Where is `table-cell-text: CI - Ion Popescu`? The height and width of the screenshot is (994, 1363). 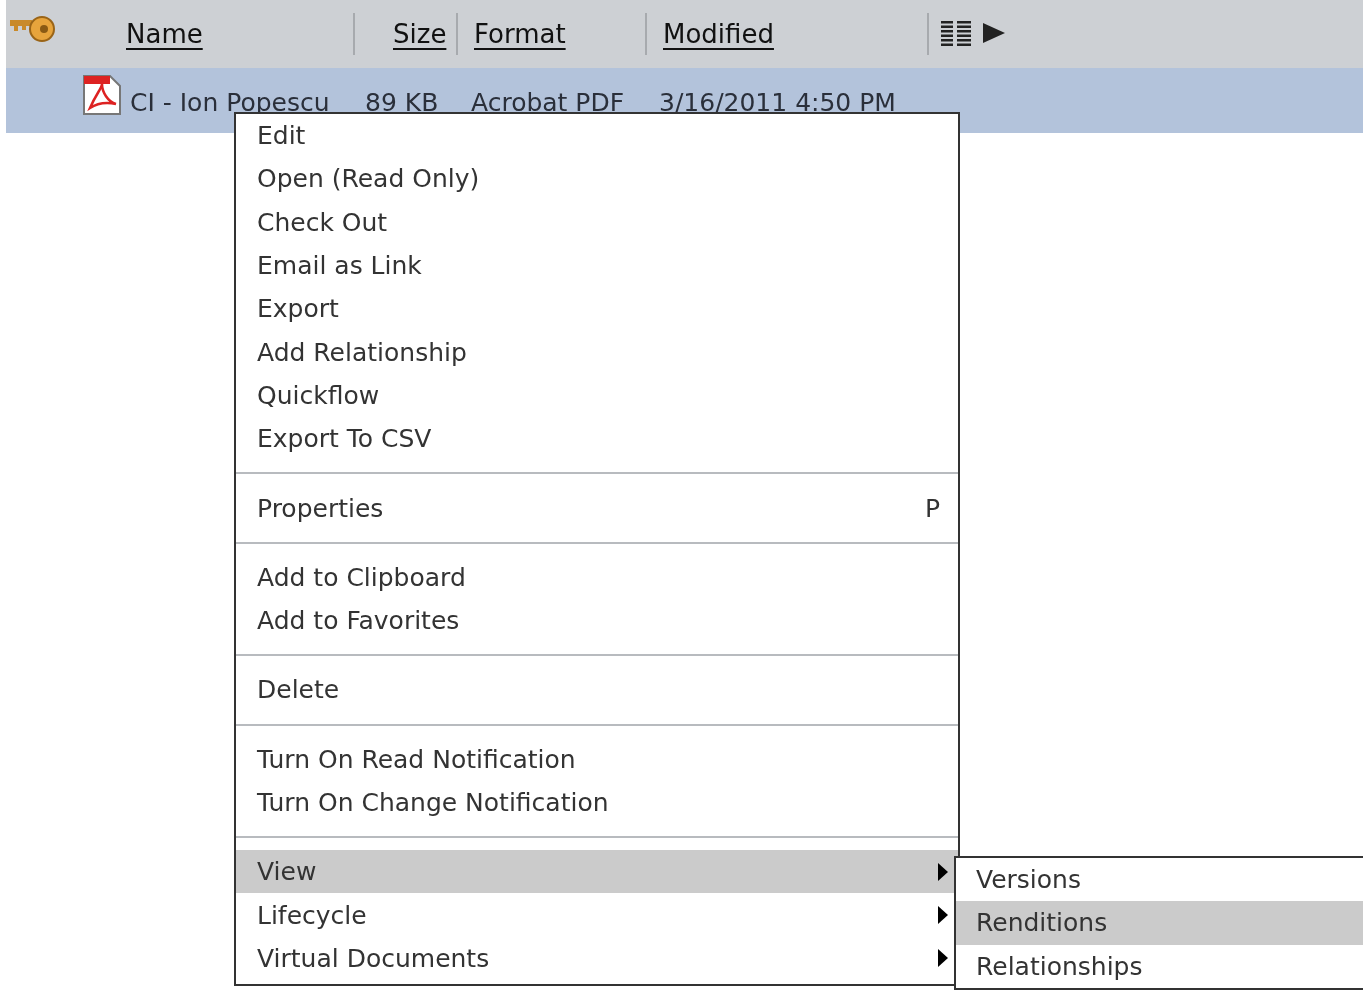 table-cell-text: CI - Ion Popescu is located at coordinates (230, 102).